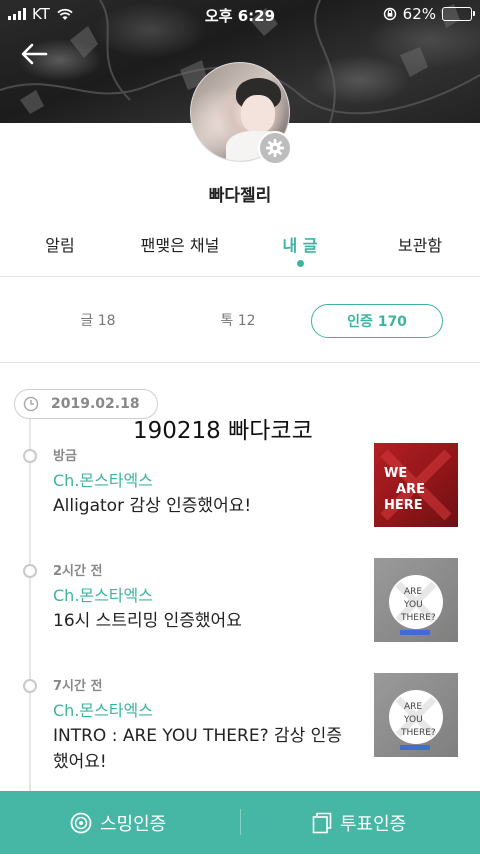 Image resolution: width=480 pixels, height=854 pixels. I want to click on profile-username: 빠다젤리, so click(240, 196).